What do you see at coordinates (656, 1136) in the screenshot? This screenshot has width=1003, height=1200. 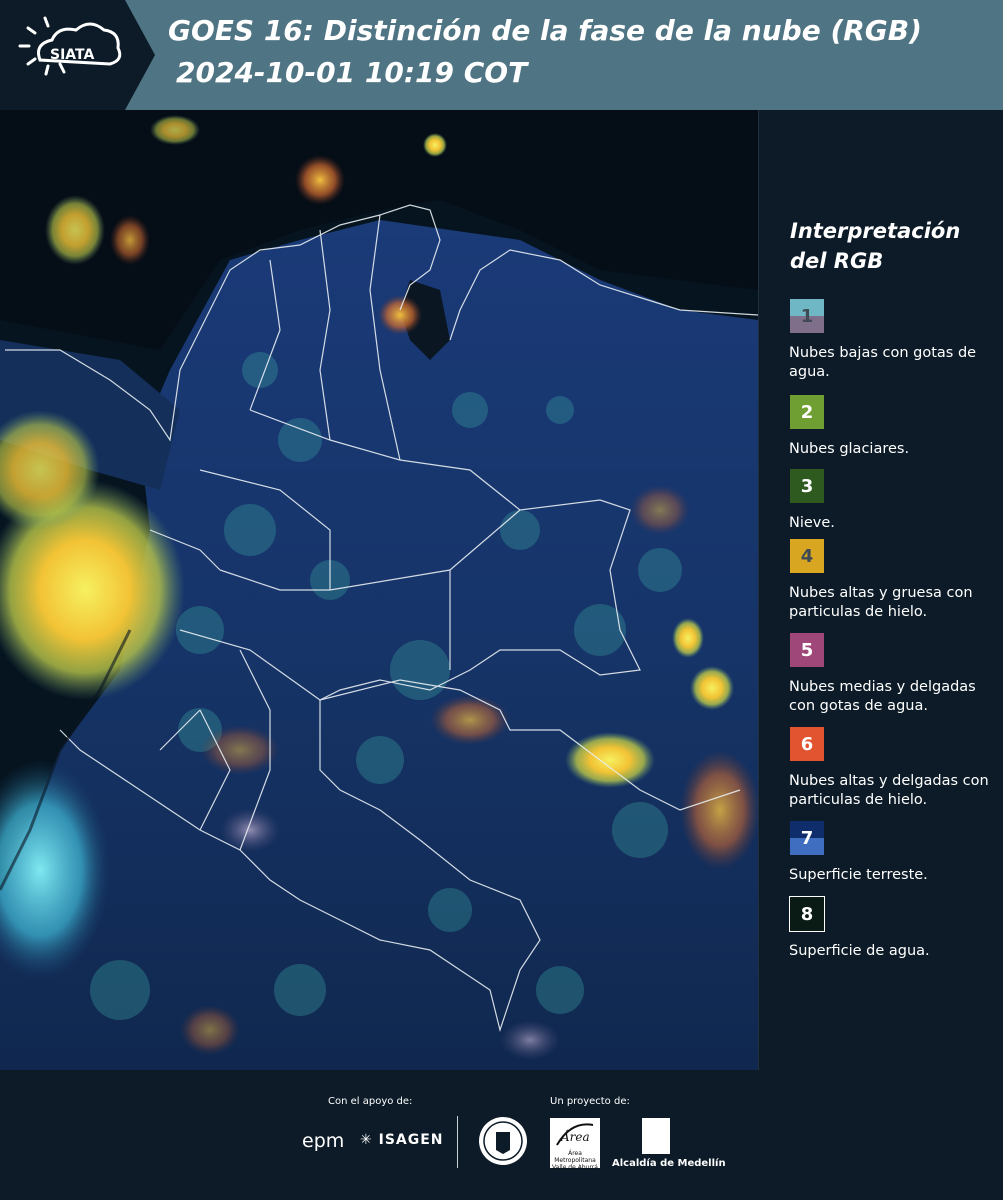 I see `alcaldia-crest-icon` at bounding box center [656, 1136].